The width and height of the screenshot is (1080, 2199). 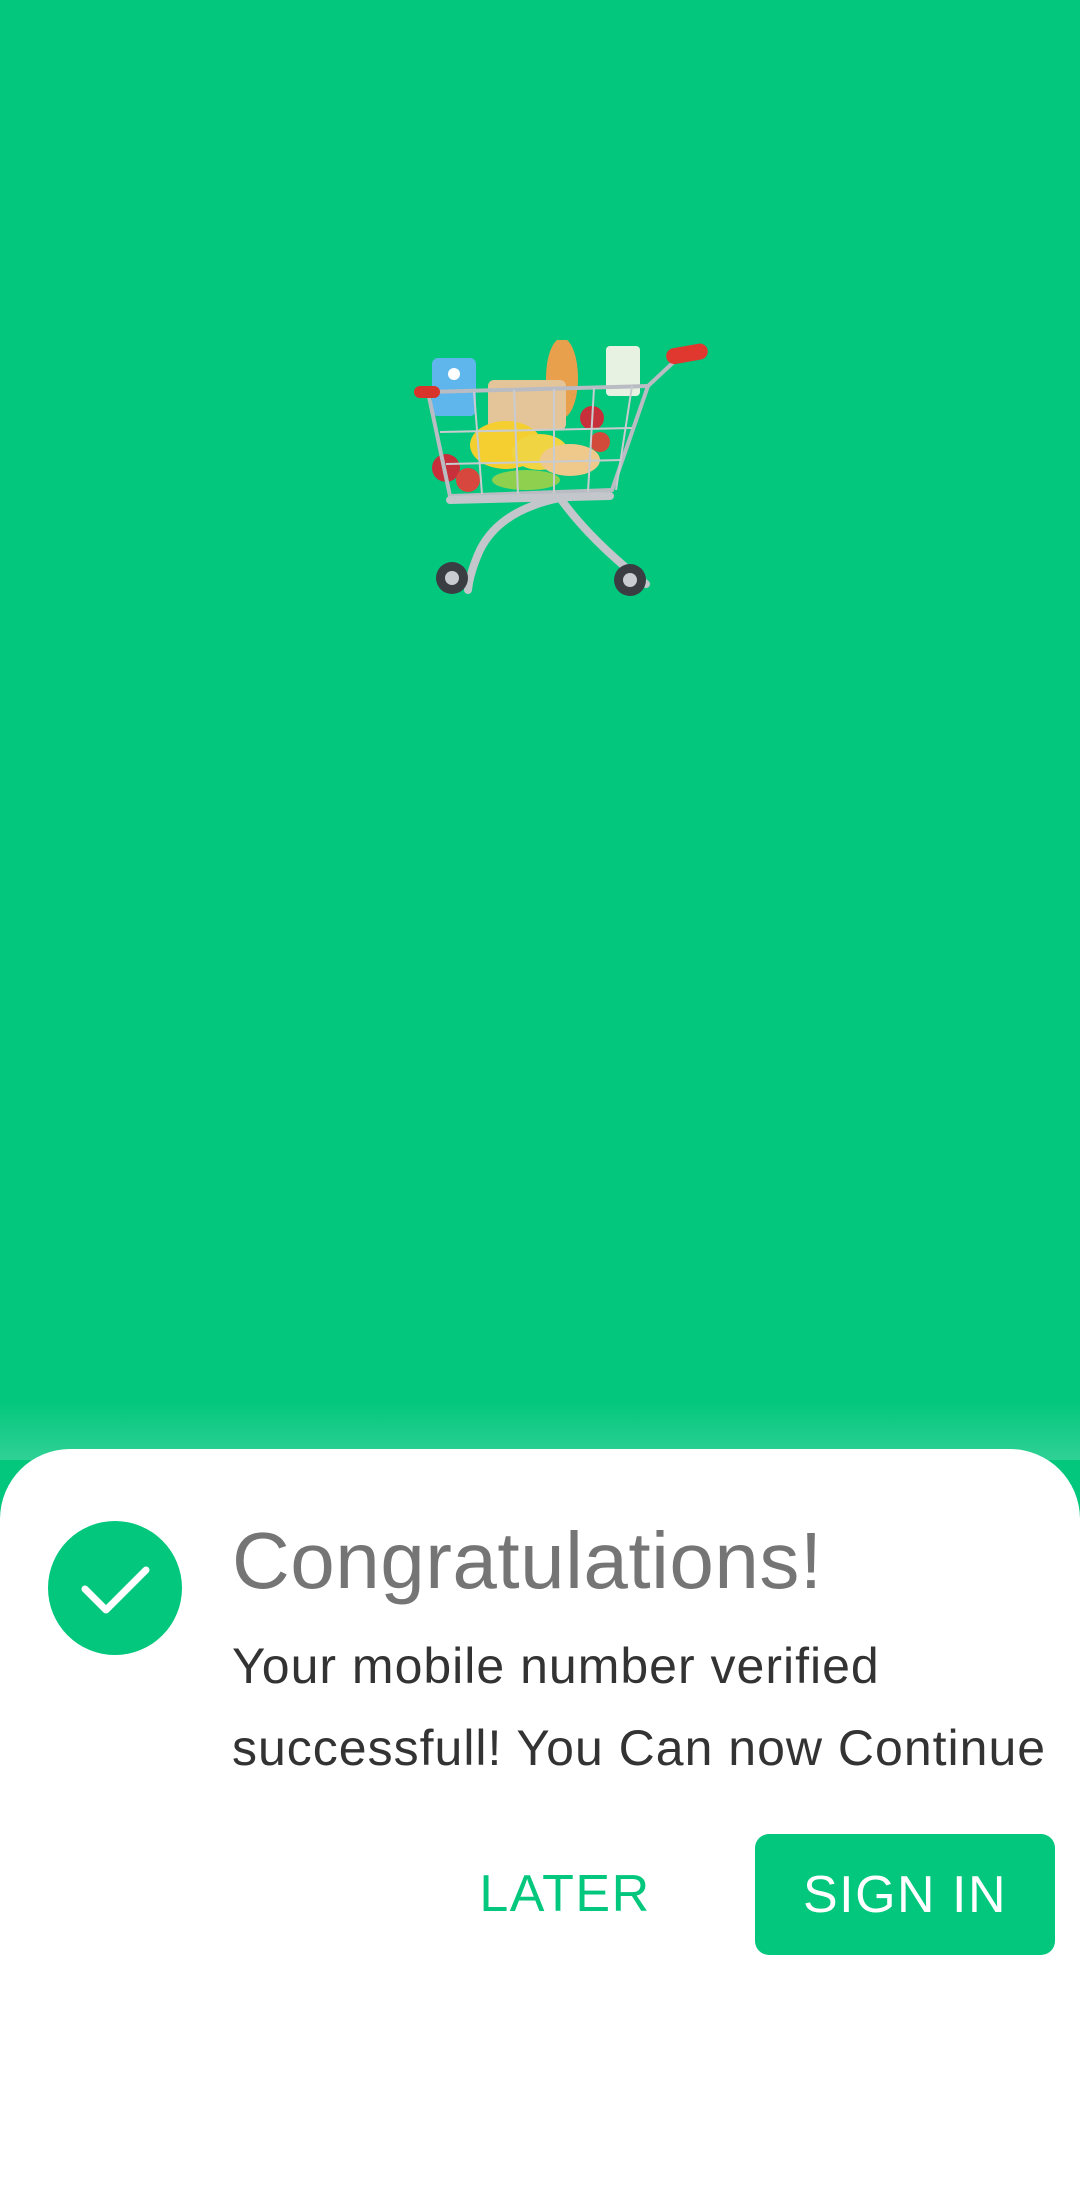 What do you see at coordinates (115, 1588) in the screenshot?
I see `check-circle-icon` at bounding box center [115, 1588].